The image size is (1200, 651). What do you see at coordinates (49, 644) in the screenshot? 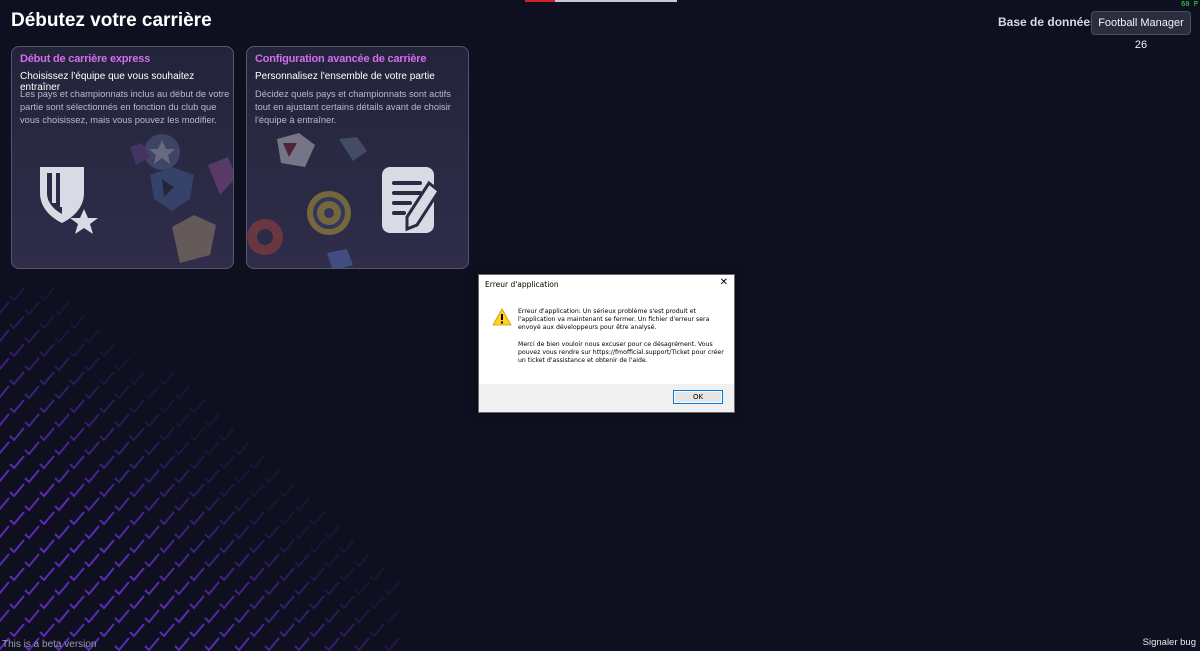
I see `beta-notice: This is a beta version` at bounding box center [49, 644].